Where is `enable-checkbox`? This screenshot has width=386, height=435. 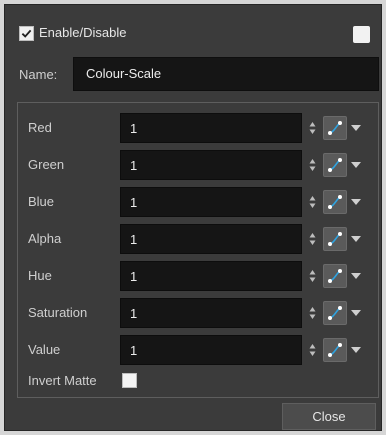 enable-checkbox is located at coordinates (26, 33).